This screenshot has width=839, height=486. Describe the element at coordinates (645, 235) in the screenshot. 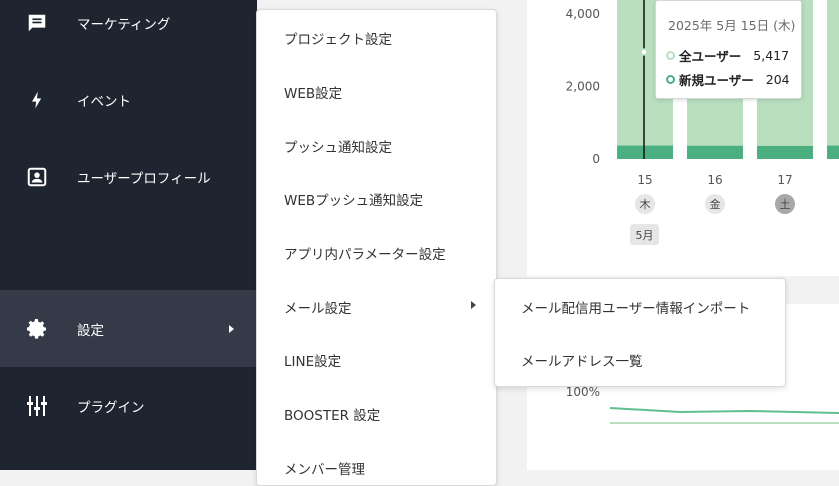

I see `month-label: 5月` at that location.